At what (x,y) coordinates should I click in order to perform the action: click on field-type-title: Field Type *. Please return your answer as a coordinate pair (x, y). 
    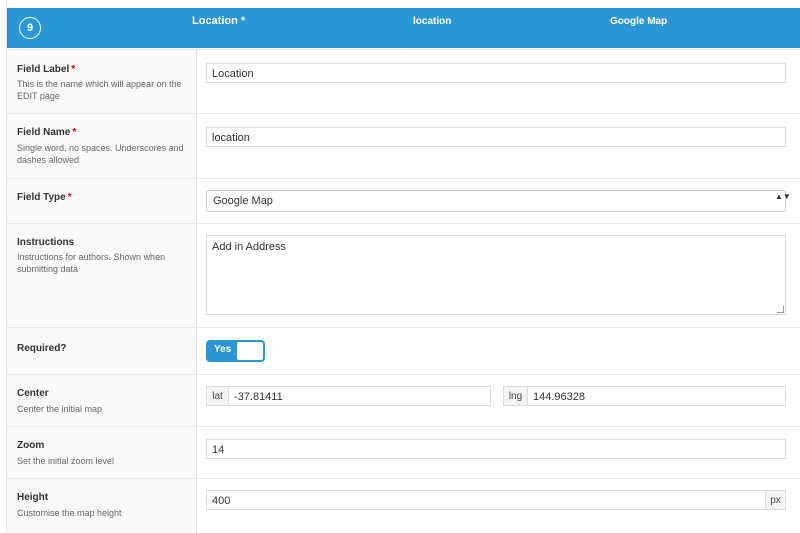
    Looking at the image, I should click on (44, 197).